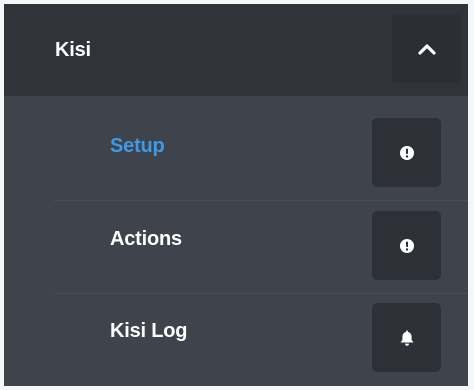 The height and width of the screenshot is (390, 474). I want to click on collapse-toggle-button, so click(426, 48).